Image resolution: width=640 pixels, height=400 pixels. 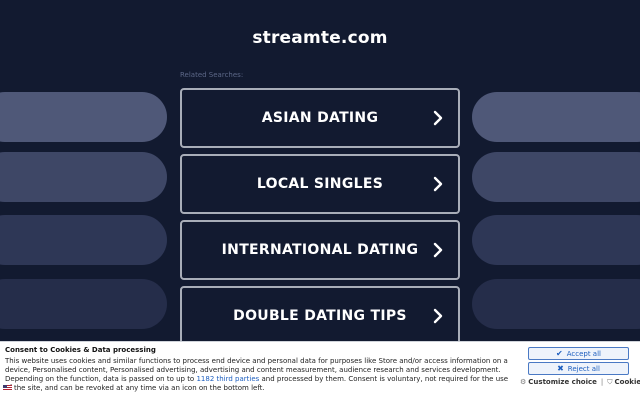 What do you see at coordinates (560, 368) in the screenshot?
I see `close-icon: ✖` at bounding box center [560, 368].